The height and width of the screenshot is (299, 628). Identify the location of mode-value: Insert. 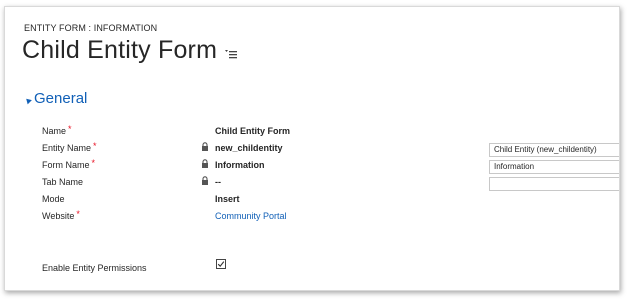
(227, 199).